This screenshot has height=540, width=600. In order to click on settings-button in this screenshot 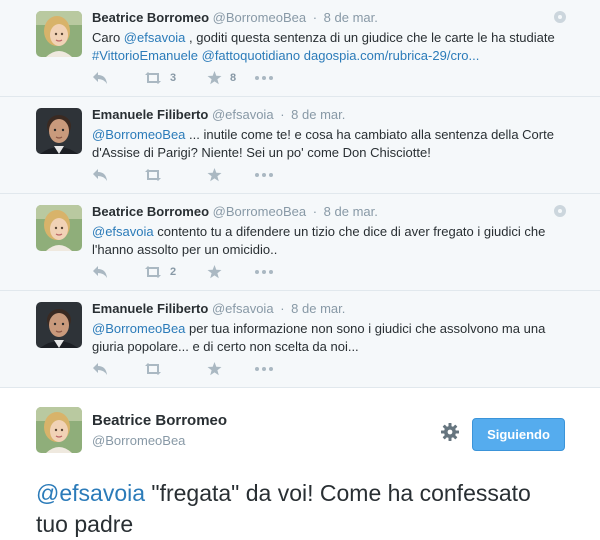, I will do `click(450, 433)`.